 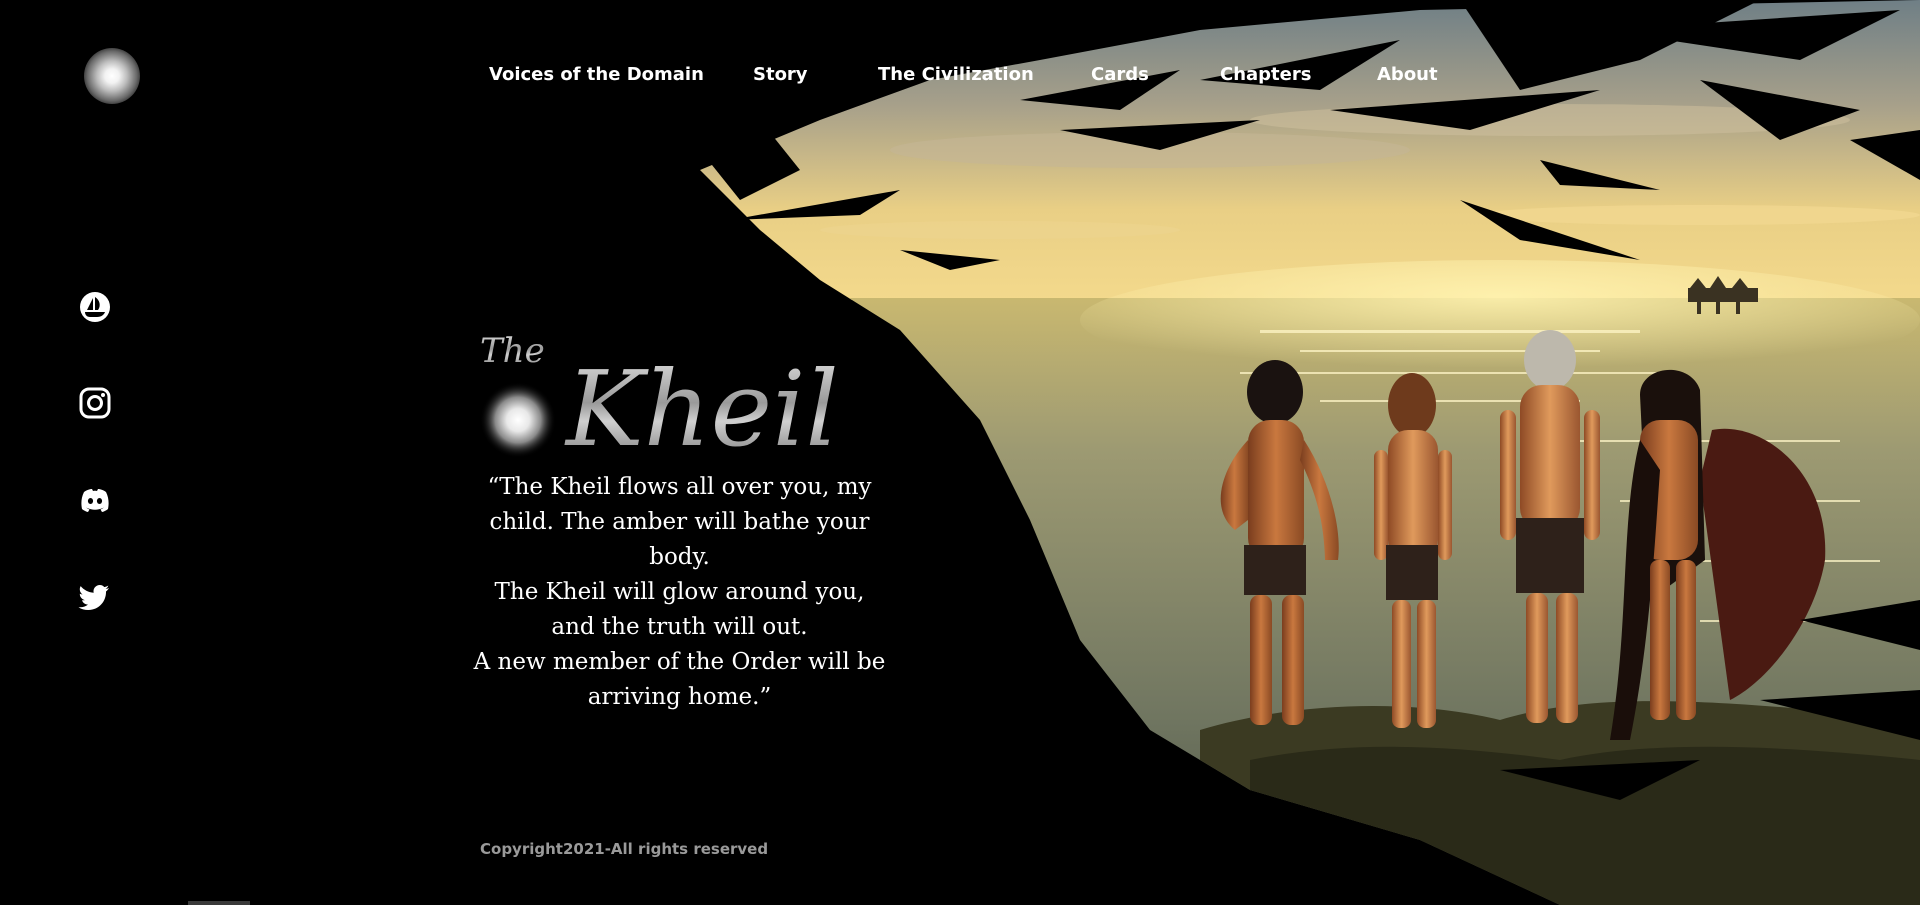 What do you see at coordinates (512, 351) in the screenshot?
I see `title-prefix: The` at bounding box center [512, 351].